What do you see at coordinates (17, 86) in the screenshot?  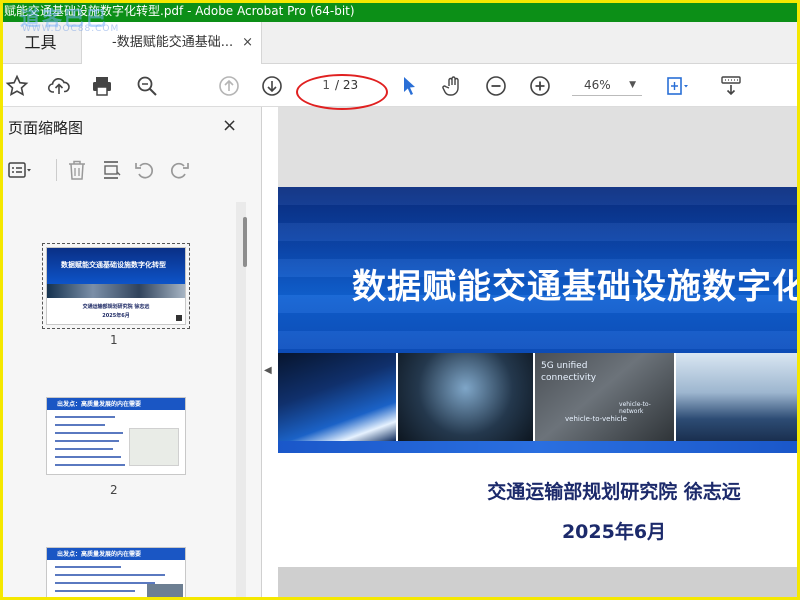 I see `star-icon` at bounding box center [17, 86].